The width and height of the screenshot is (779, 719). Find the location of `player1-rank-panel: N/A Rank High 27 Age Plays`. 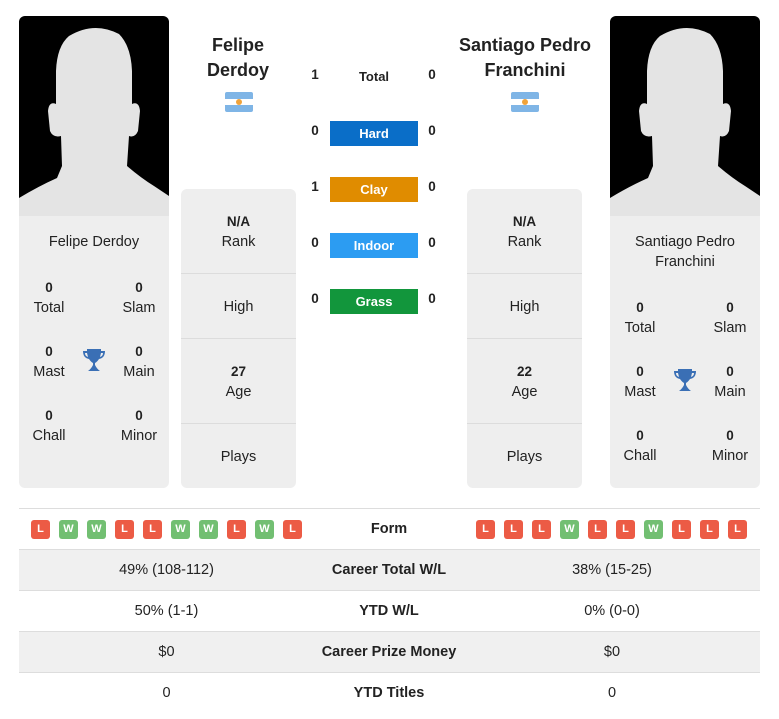

player1-rank-panel: N/A Rank High 27 Age Plays is located at coordinates (238, 338).